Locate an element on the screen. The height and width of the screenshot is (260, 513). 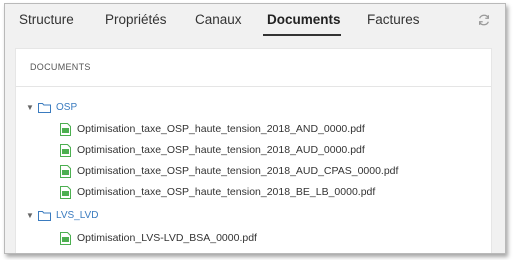
refresh-icon is located at coordinates (484, 20).